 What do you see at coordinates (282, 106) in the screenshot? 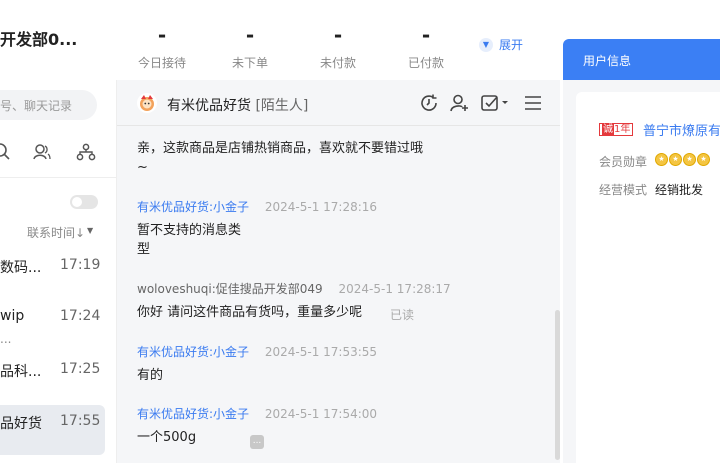
I see `peer-tag: [陌生人]` at bounding box center [282, 106].